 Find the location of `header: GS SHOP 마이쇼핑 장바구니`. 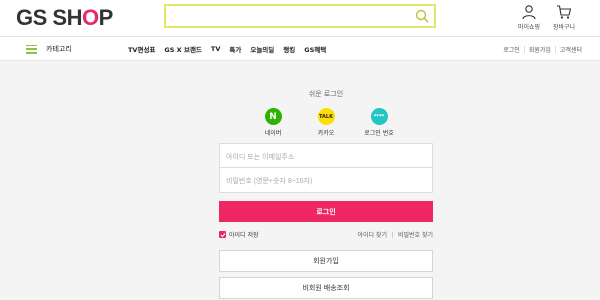

header: GS SHOP 마이쇼핑 장바구니 is located at coordinates (300, 18).